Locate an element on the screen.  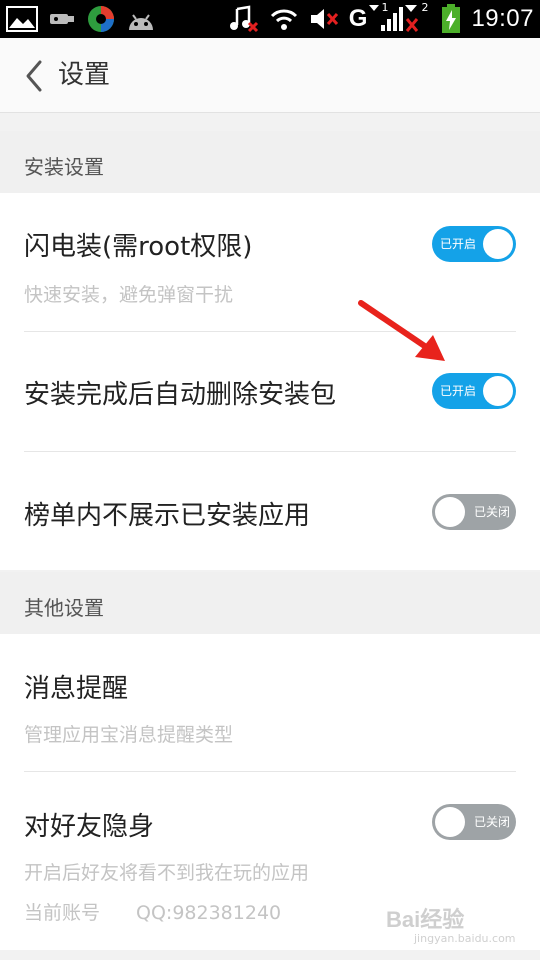
setting-subtitle: 快速安装，避免弹窗干扰 is located at coordinates (129, 295).